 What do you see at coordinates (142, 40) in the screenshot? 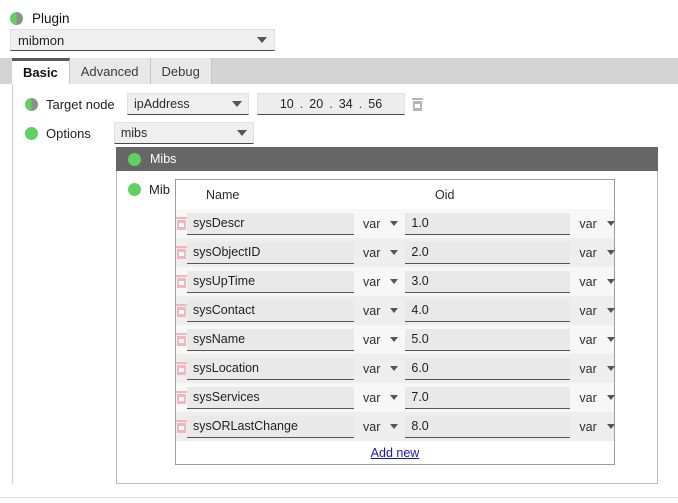
I see `plugin-select: mibmon` at bounding box center [142, 40].